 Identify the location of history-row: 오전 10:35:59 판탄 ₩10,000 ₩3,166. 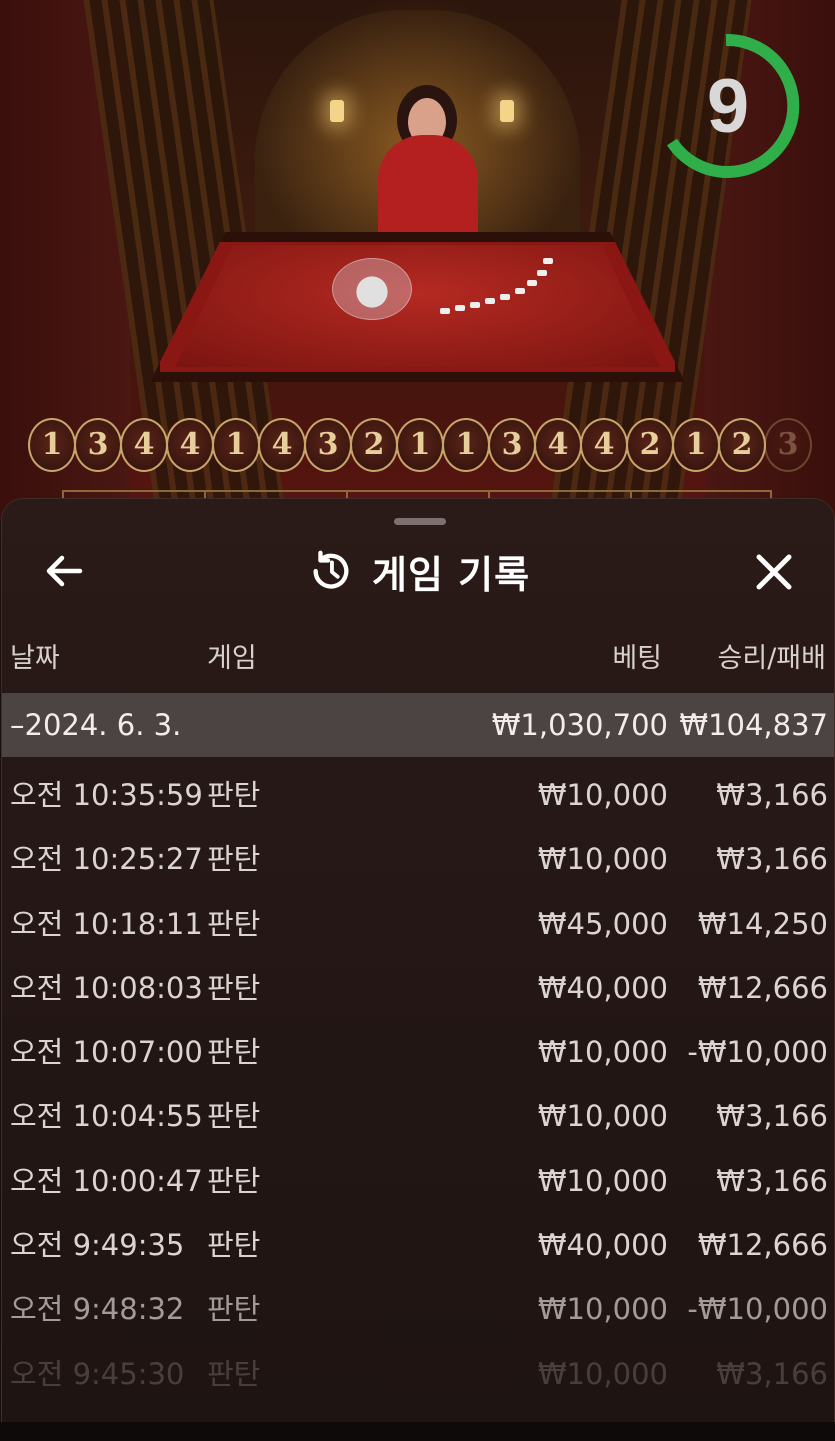
(418, 795).